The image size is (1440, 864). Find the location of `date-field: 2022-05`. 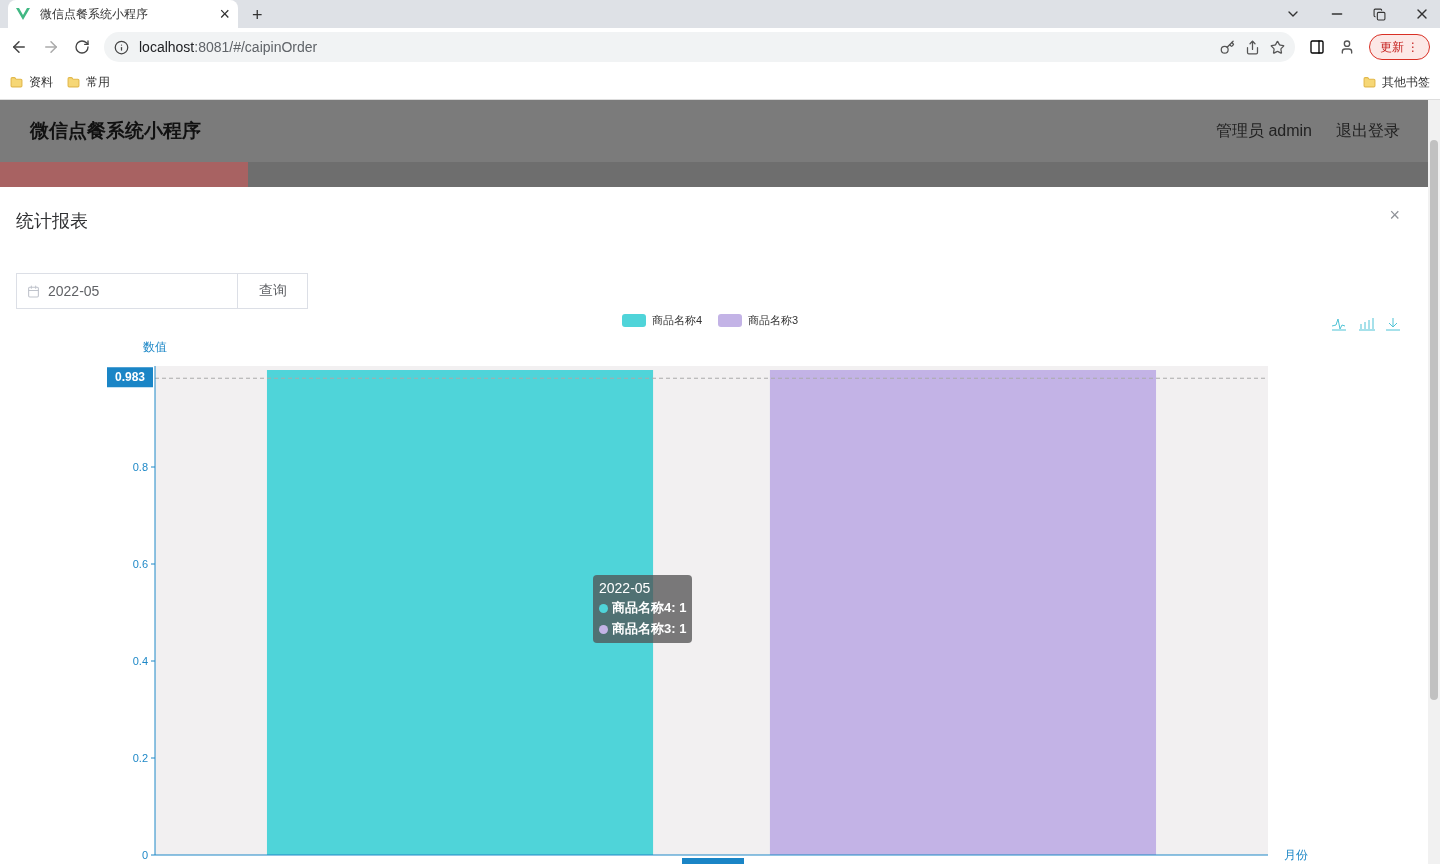

date-field: 2022-05 is located at coordinates (127, 291).